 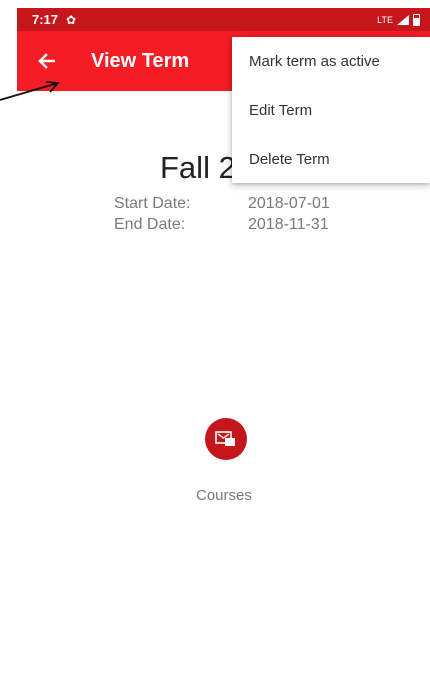 I want to click on status-indicators: LTE, so click(x=398, y=19).